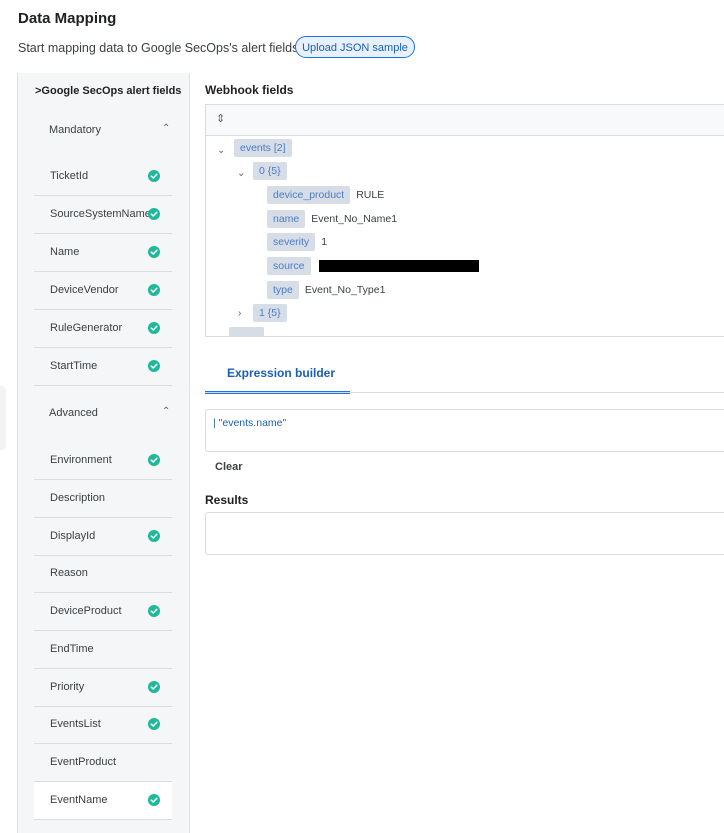 The image size is (724, 833). Describe the element at coordinates (69, 573) in the screenshot. I see `field-label: Reason` at that location.